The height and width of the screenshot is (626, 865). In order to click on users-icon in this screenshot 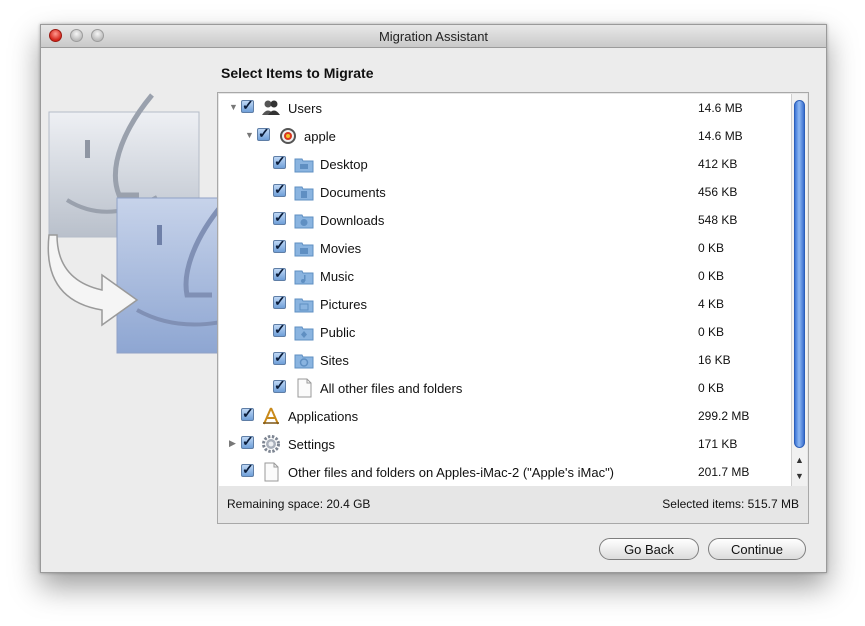, I will do `click(271, 107)`.